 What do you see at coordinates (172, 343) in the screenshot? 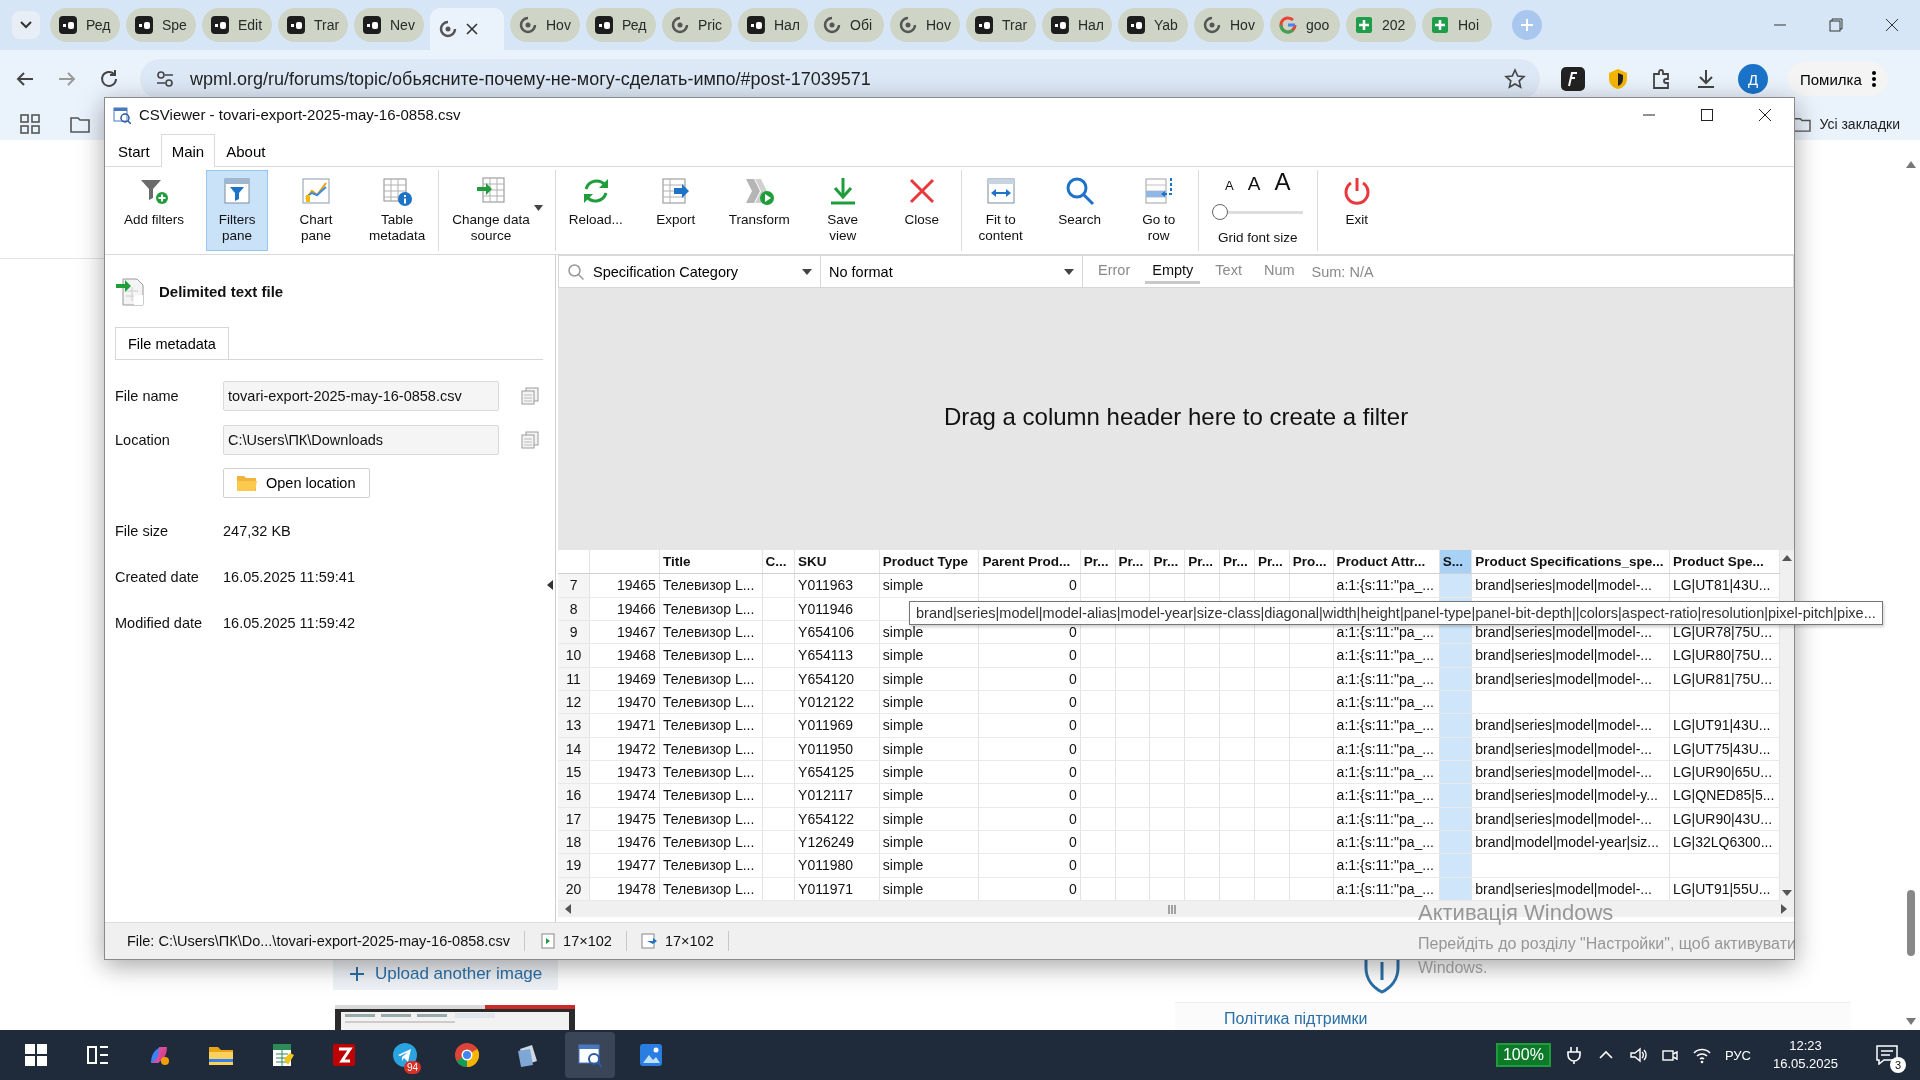
I see `metadata-tab: File metadata` at bounding box center [172, 343].